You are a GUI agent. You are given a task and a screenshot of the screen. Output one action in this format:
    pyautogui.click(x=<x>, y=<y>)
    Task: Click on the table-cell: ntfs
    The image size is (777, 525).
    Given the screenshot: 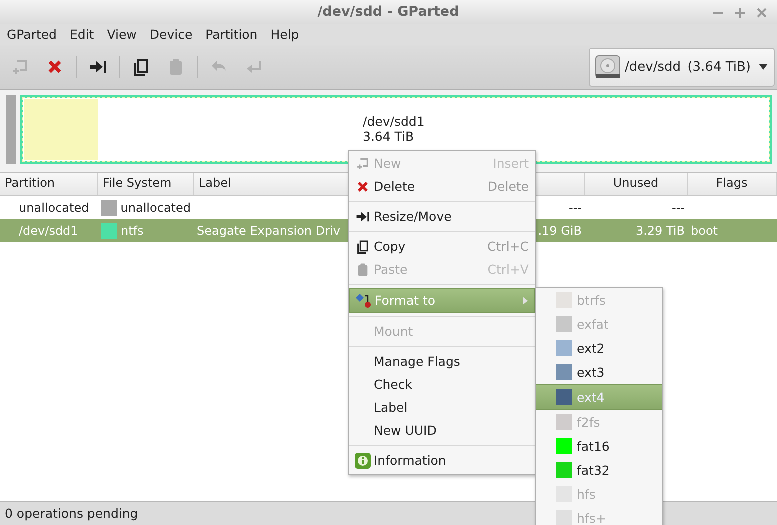 What is the action you would take?
    pyautogui.click(x=132, y=231)
    